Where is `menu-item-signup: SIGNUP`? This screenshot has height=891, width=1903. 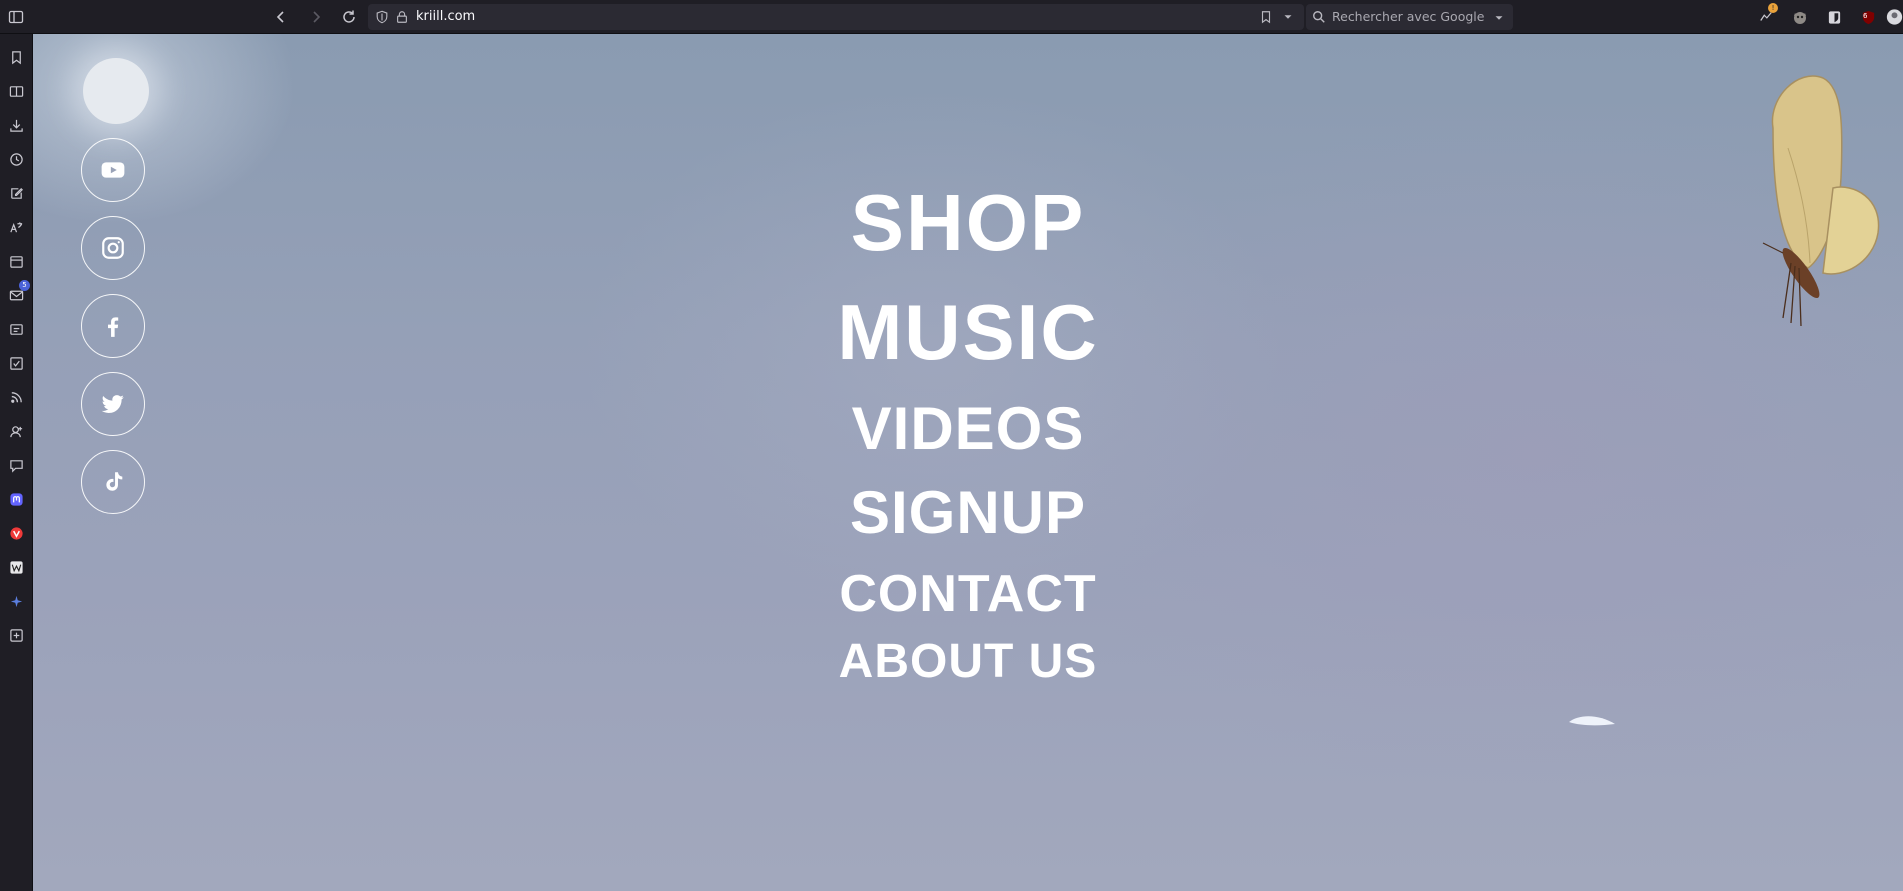 menu-item-signup: SIGNUP is located at coordinates (968, 512).